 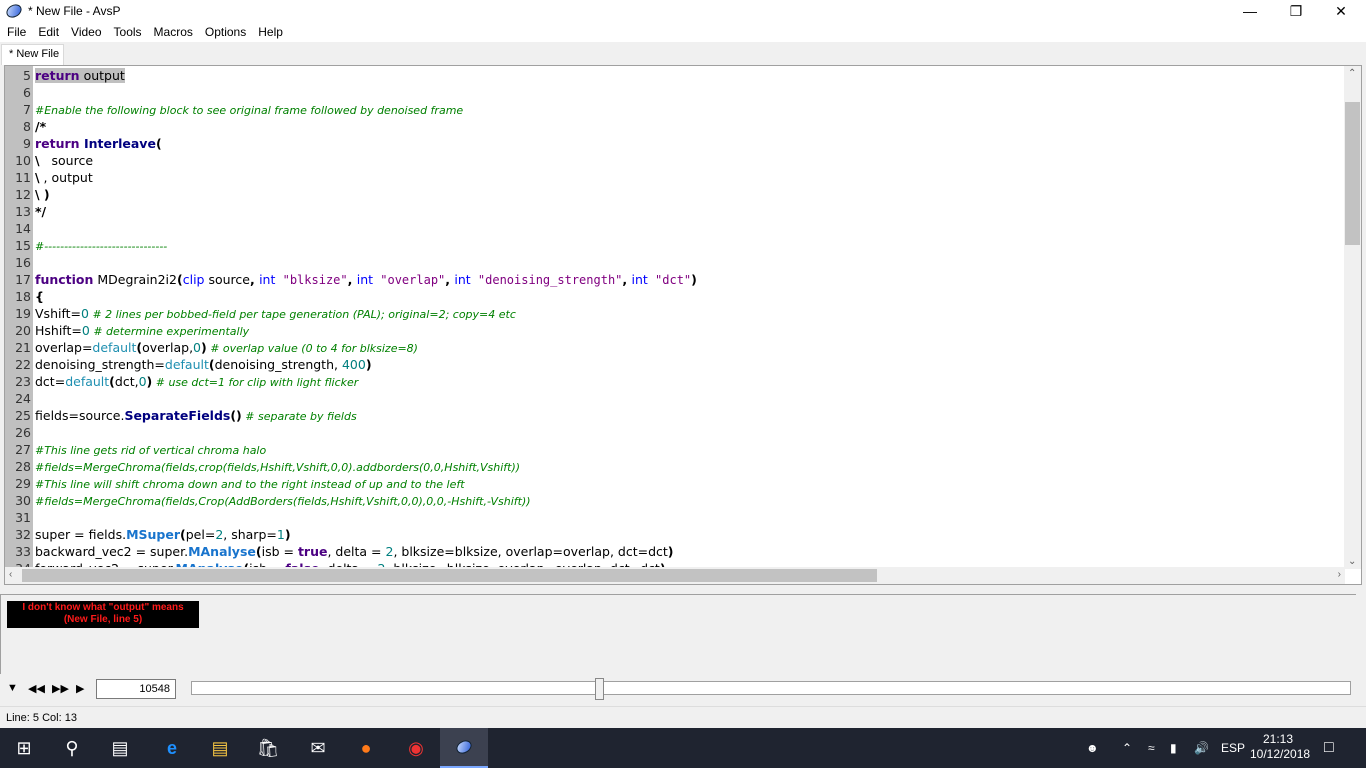 What do you see at coordinates (32, 54) in the screenshot?
I see `tab-new-file: * New File` at bounding box center [32, 54].